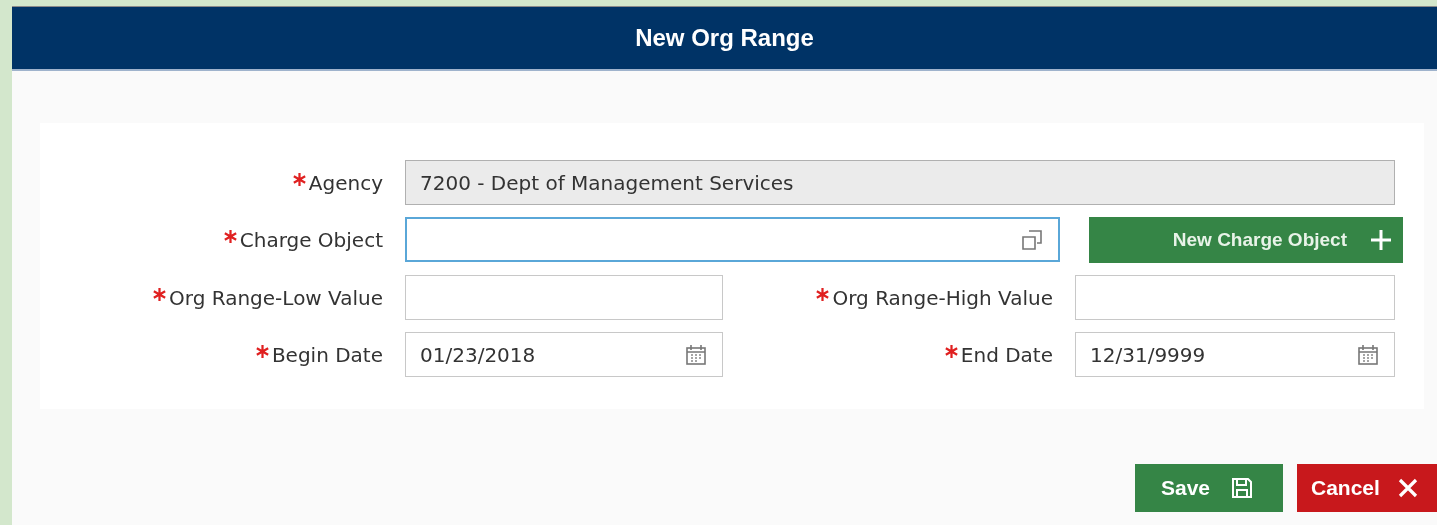 This screenshot has width=1437, height=525. Describe the element at coordinates (345, 182) in the screenshot. I see `field-label: Agency` at that location.